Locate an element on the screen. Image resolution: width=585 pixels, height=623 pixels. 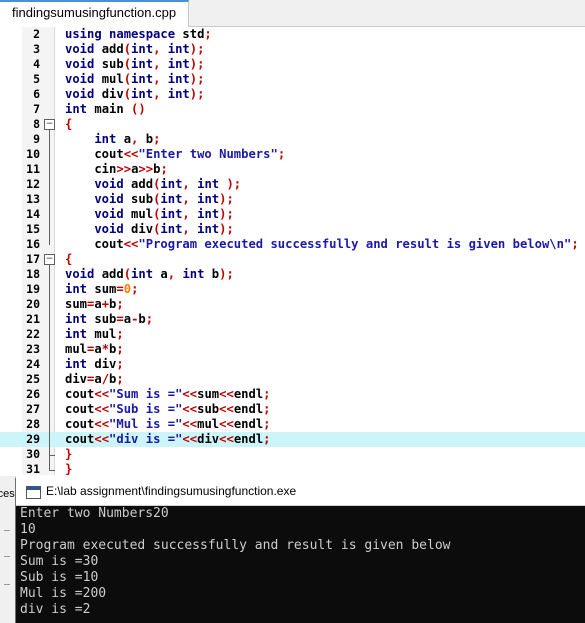
code-text: using namespace std; is located at coordinates (138, 34).